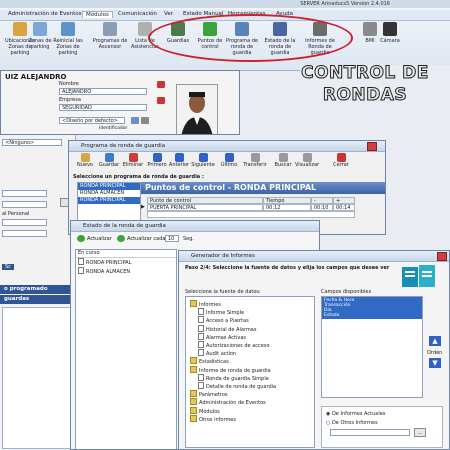 The image size is (450, 450). Describe the element at coordinates (255, 160) in the screenshot. I see `ronda-tool-button: Transferir` at that location.